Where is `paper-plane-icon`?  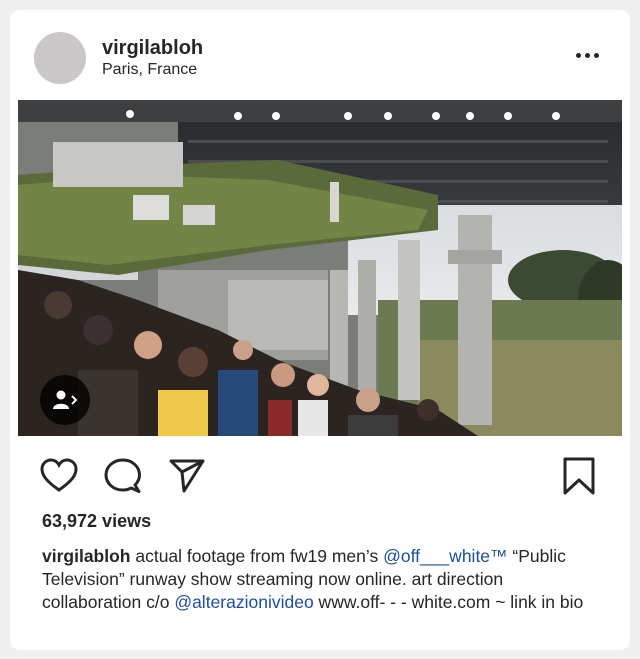
paper-plane-icon is located at coordinates (187, 478).